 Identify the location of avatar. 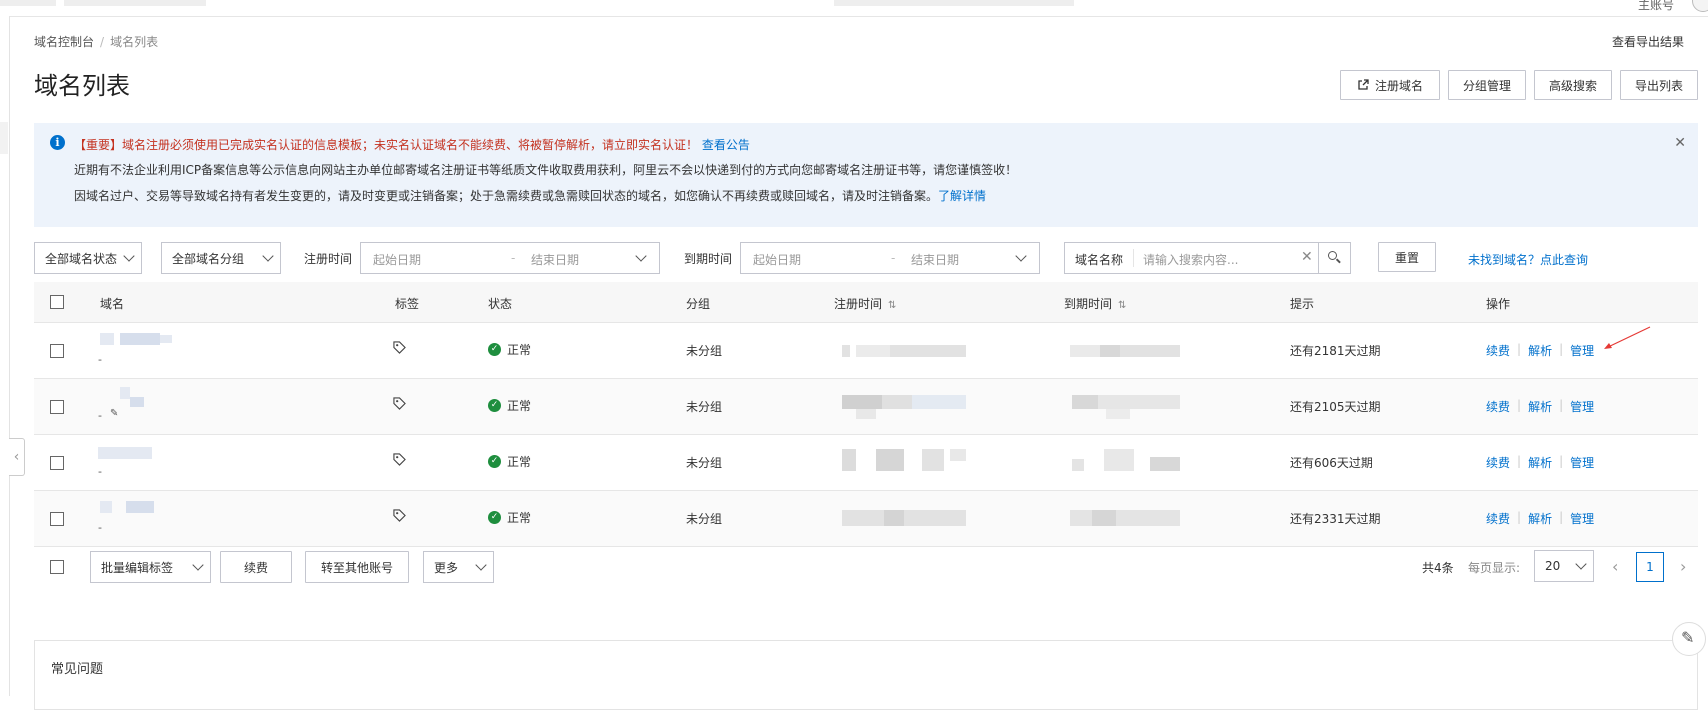
(1700, 6).